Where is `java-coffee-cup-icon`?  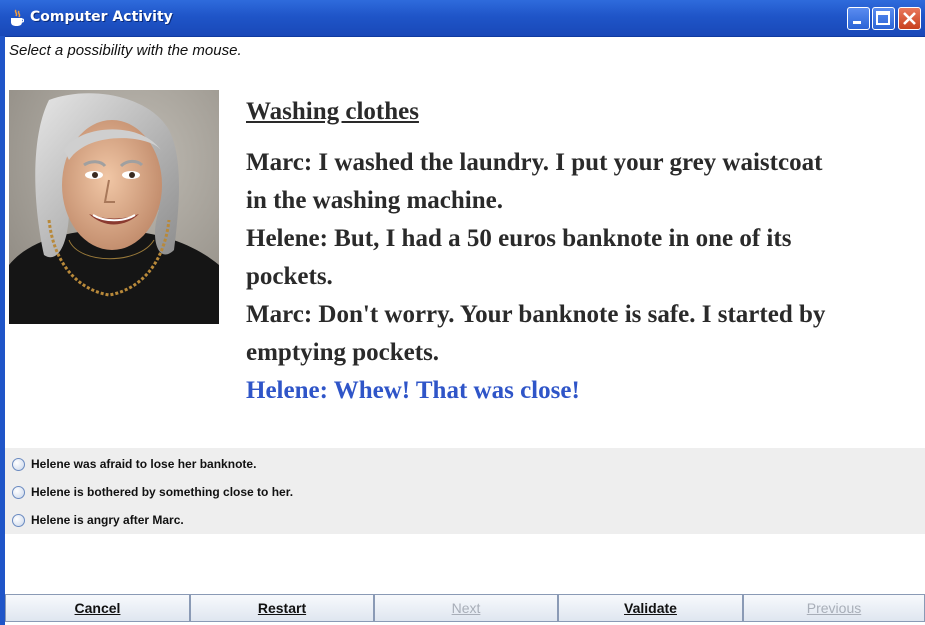 java-coffee-cup-icon is located at coordinates (17, 18).